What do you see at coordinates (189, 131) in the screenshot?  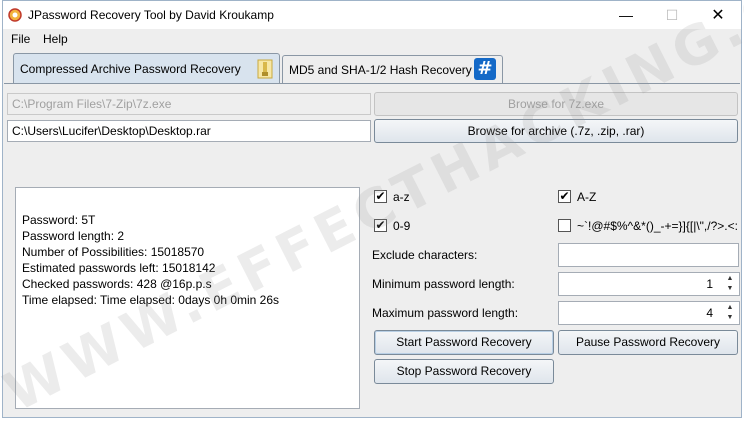 I see `archive-path-field: C:\Users\Lucifer\Desktop\Desktop.rar` at bounding box center [189, 131].